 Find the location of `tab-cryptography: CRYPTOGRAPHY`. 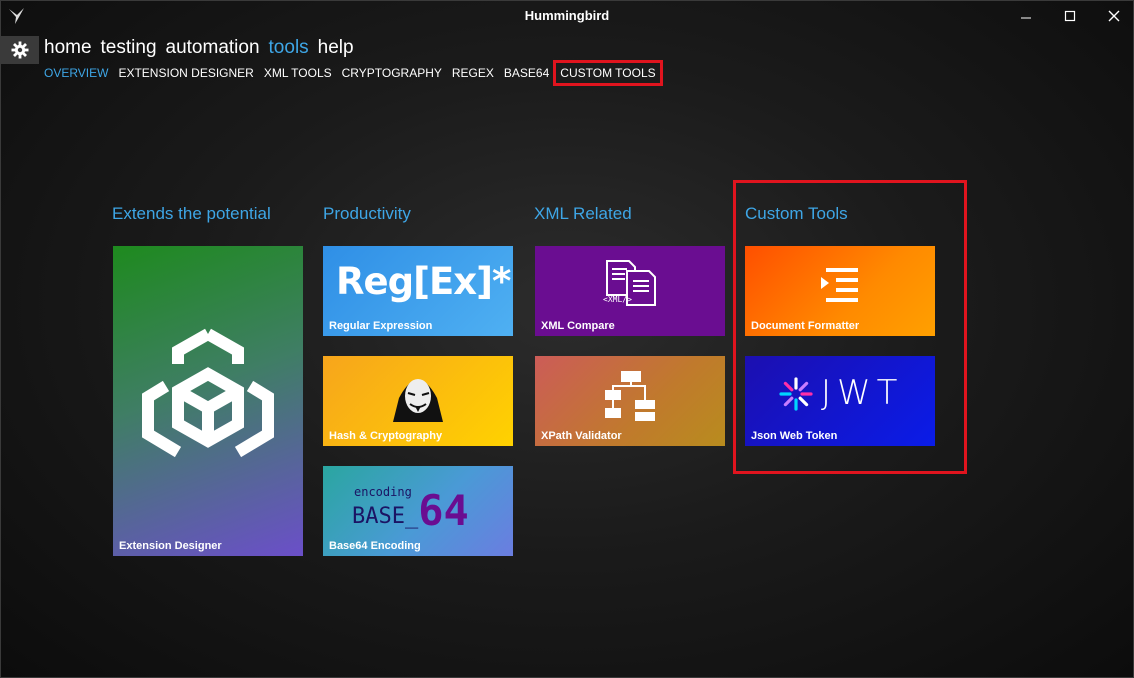

tab-cryptography: CRYPTOGRAPHY is located at coordinates (392, 73).